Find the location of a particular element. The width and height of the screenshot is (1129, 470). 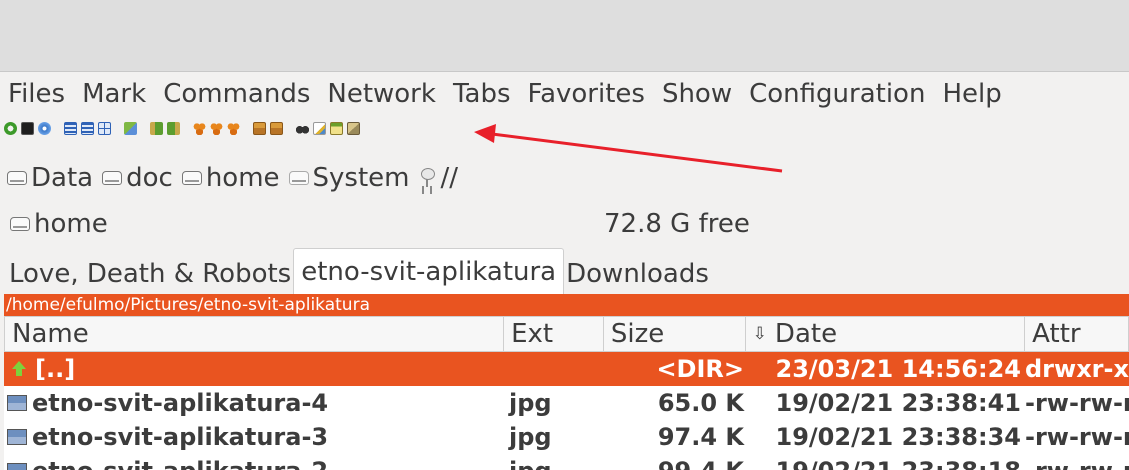

multi-rename-icon is located at coordinates (130, 128).